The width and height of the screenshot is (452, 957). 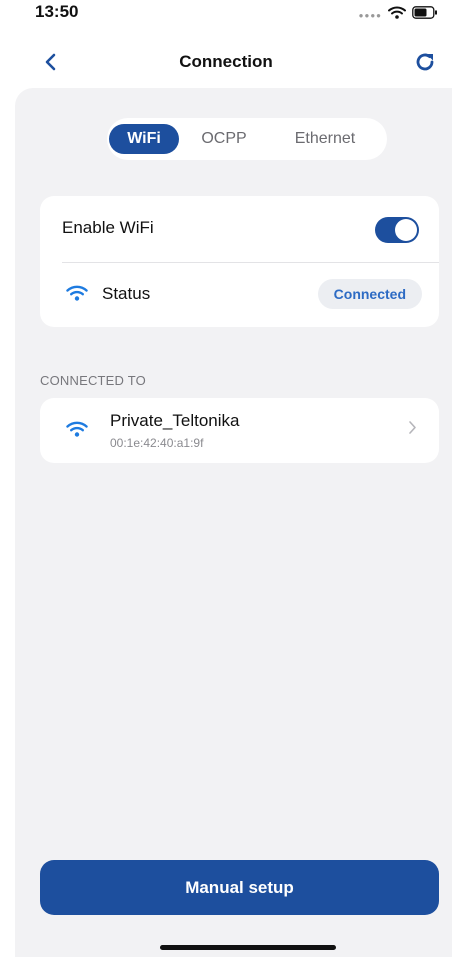 I want to click on toggle-knob, so click(x=406, y=230).